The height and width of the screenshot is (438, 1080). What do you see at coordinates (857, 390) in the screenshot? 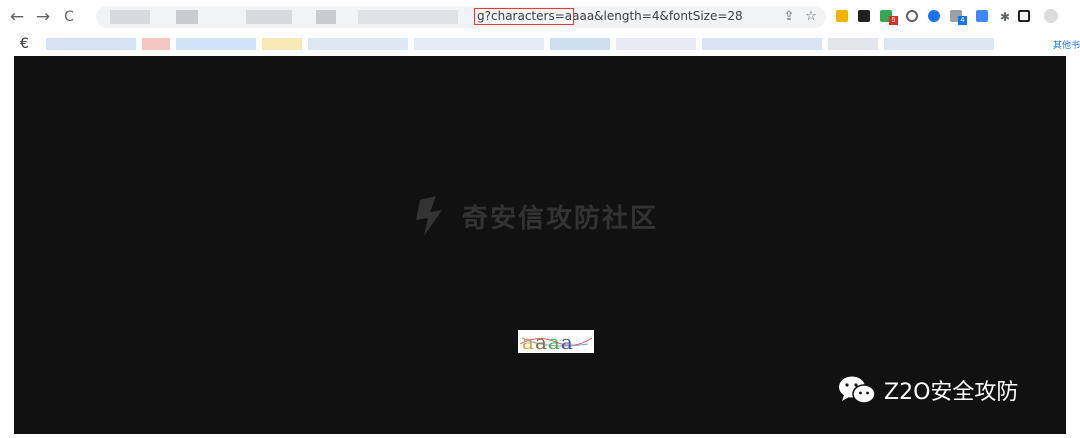
I see `wechat-icon` at bounding box center [857, 390].